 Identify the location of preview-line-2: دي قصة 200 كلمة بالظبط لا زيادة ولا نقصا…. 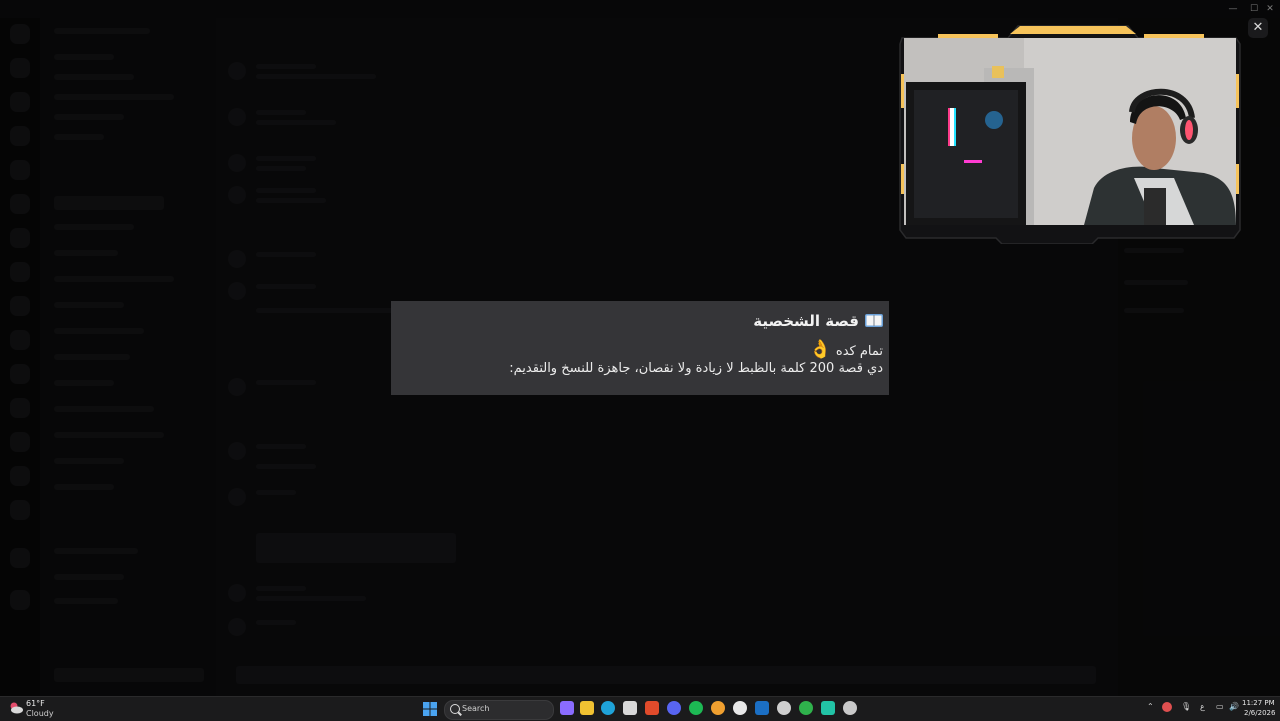
(696, 368).